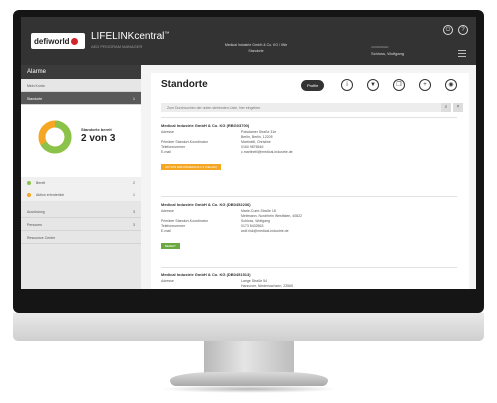  I want to click on brand-name: defiworld, so click(52, 41).